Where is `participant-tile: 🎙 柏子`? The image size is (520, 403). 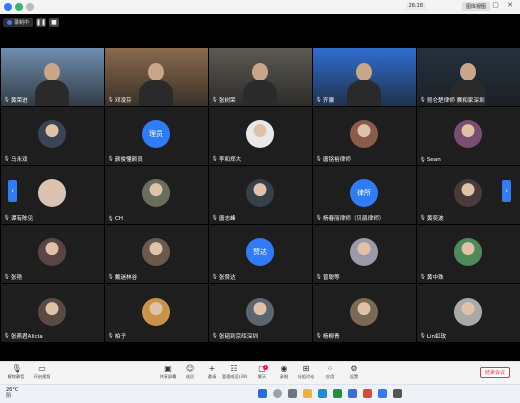
participant-tile: 🎙 柏子 is located at coordinates (156, 313).